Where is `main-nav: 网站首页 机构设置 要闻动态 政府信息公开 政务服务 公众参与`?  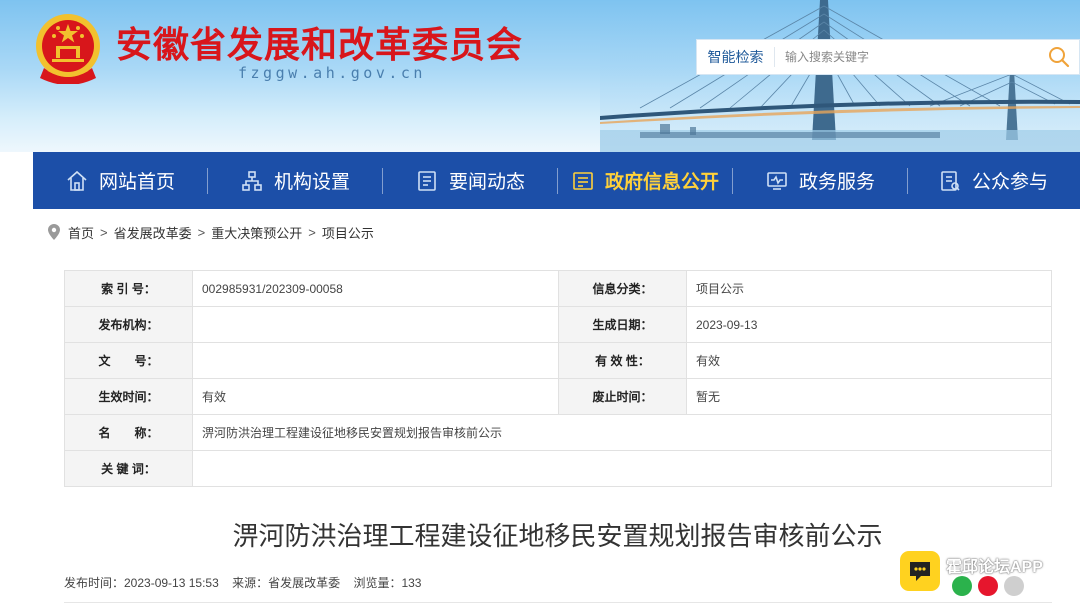 main-nav: 网站首页 机构设置 要闻动态 政府信息公开 政务服务 公众参与 is located at coordinates (556, 180).